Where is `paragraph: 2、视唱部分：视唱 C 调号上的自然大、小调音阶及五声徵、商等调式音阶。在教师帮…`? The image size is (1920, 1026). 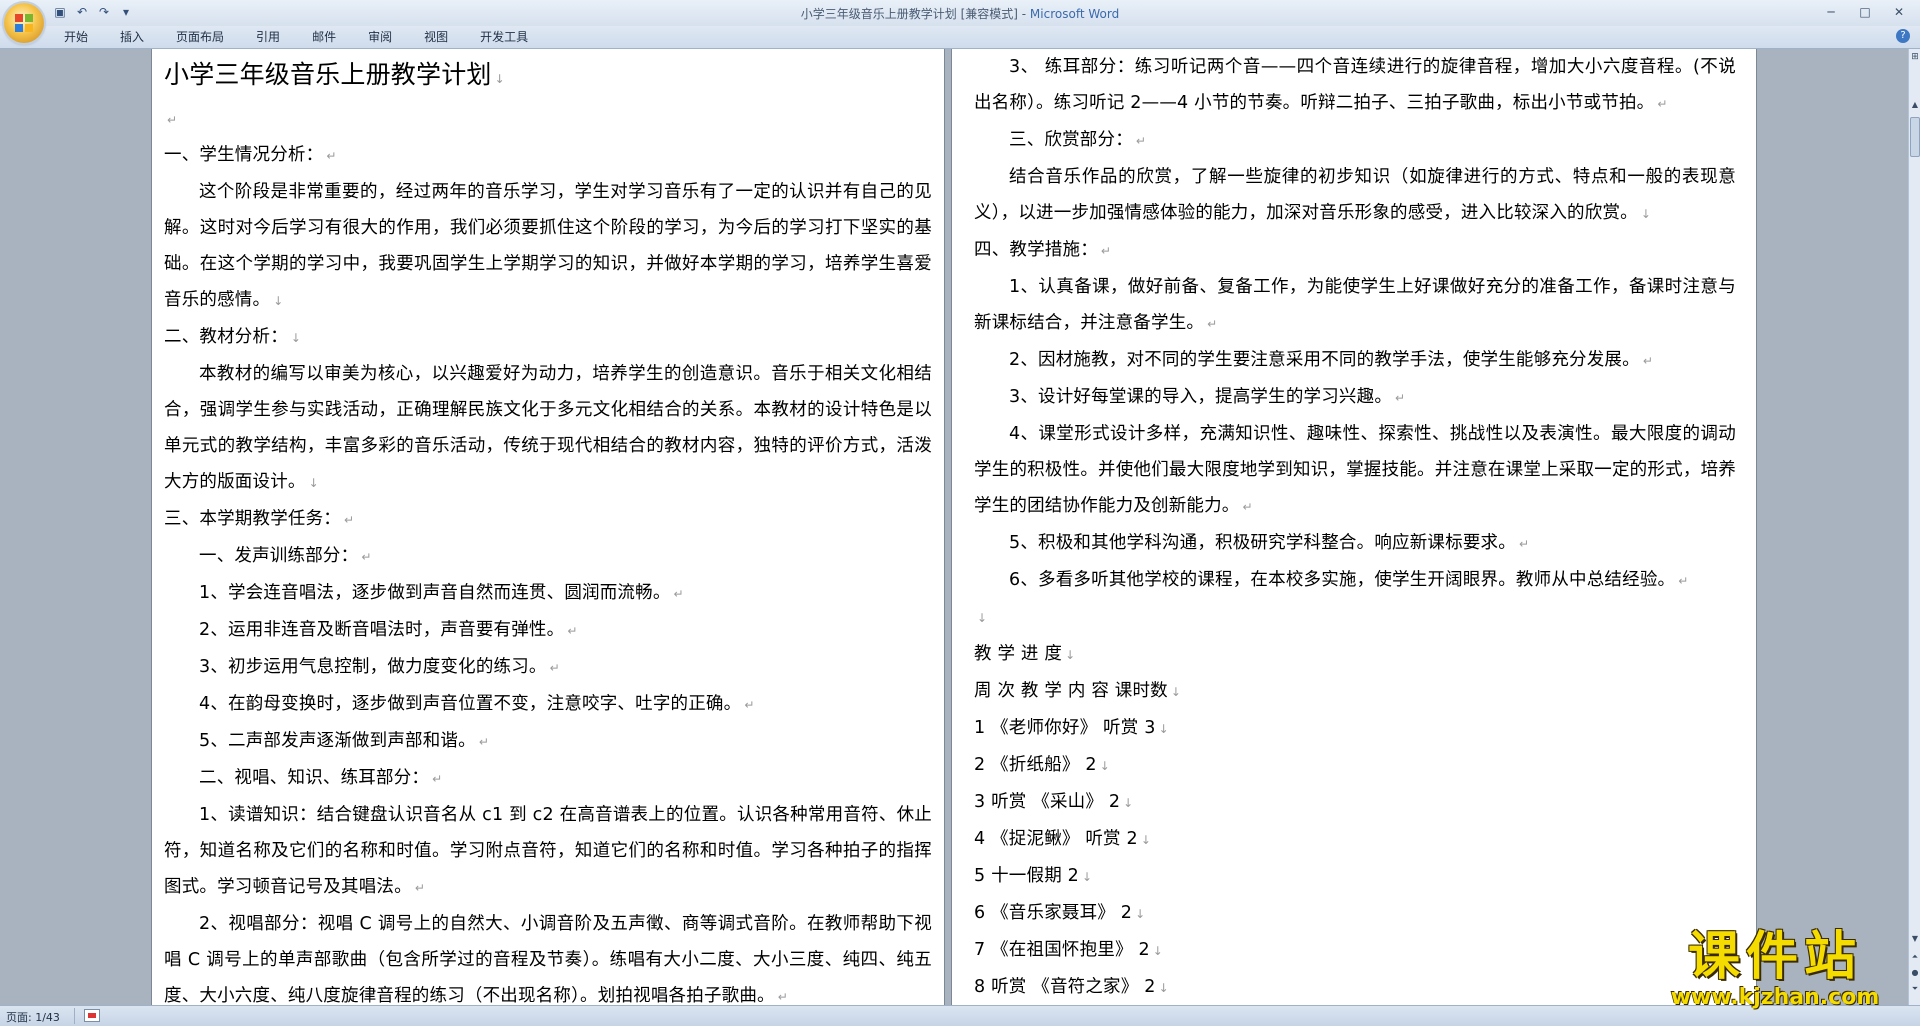 paragraph: 2、视唱部分：视唱 C 调号上的自然大、小调音阶及五声徵、商等调式音阶。在教师帮… is located at coordinates (548, 955).